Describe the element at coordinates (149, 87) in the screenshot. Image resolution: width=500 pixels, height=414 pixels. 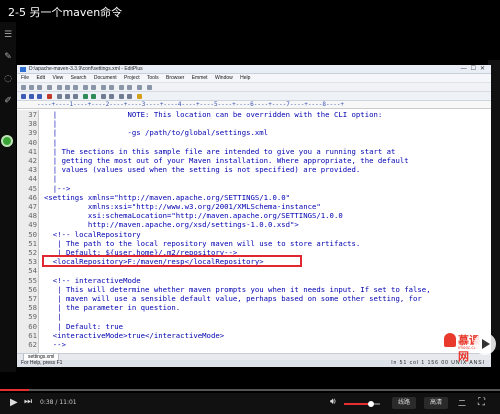
I see `settings-icon` at that location.